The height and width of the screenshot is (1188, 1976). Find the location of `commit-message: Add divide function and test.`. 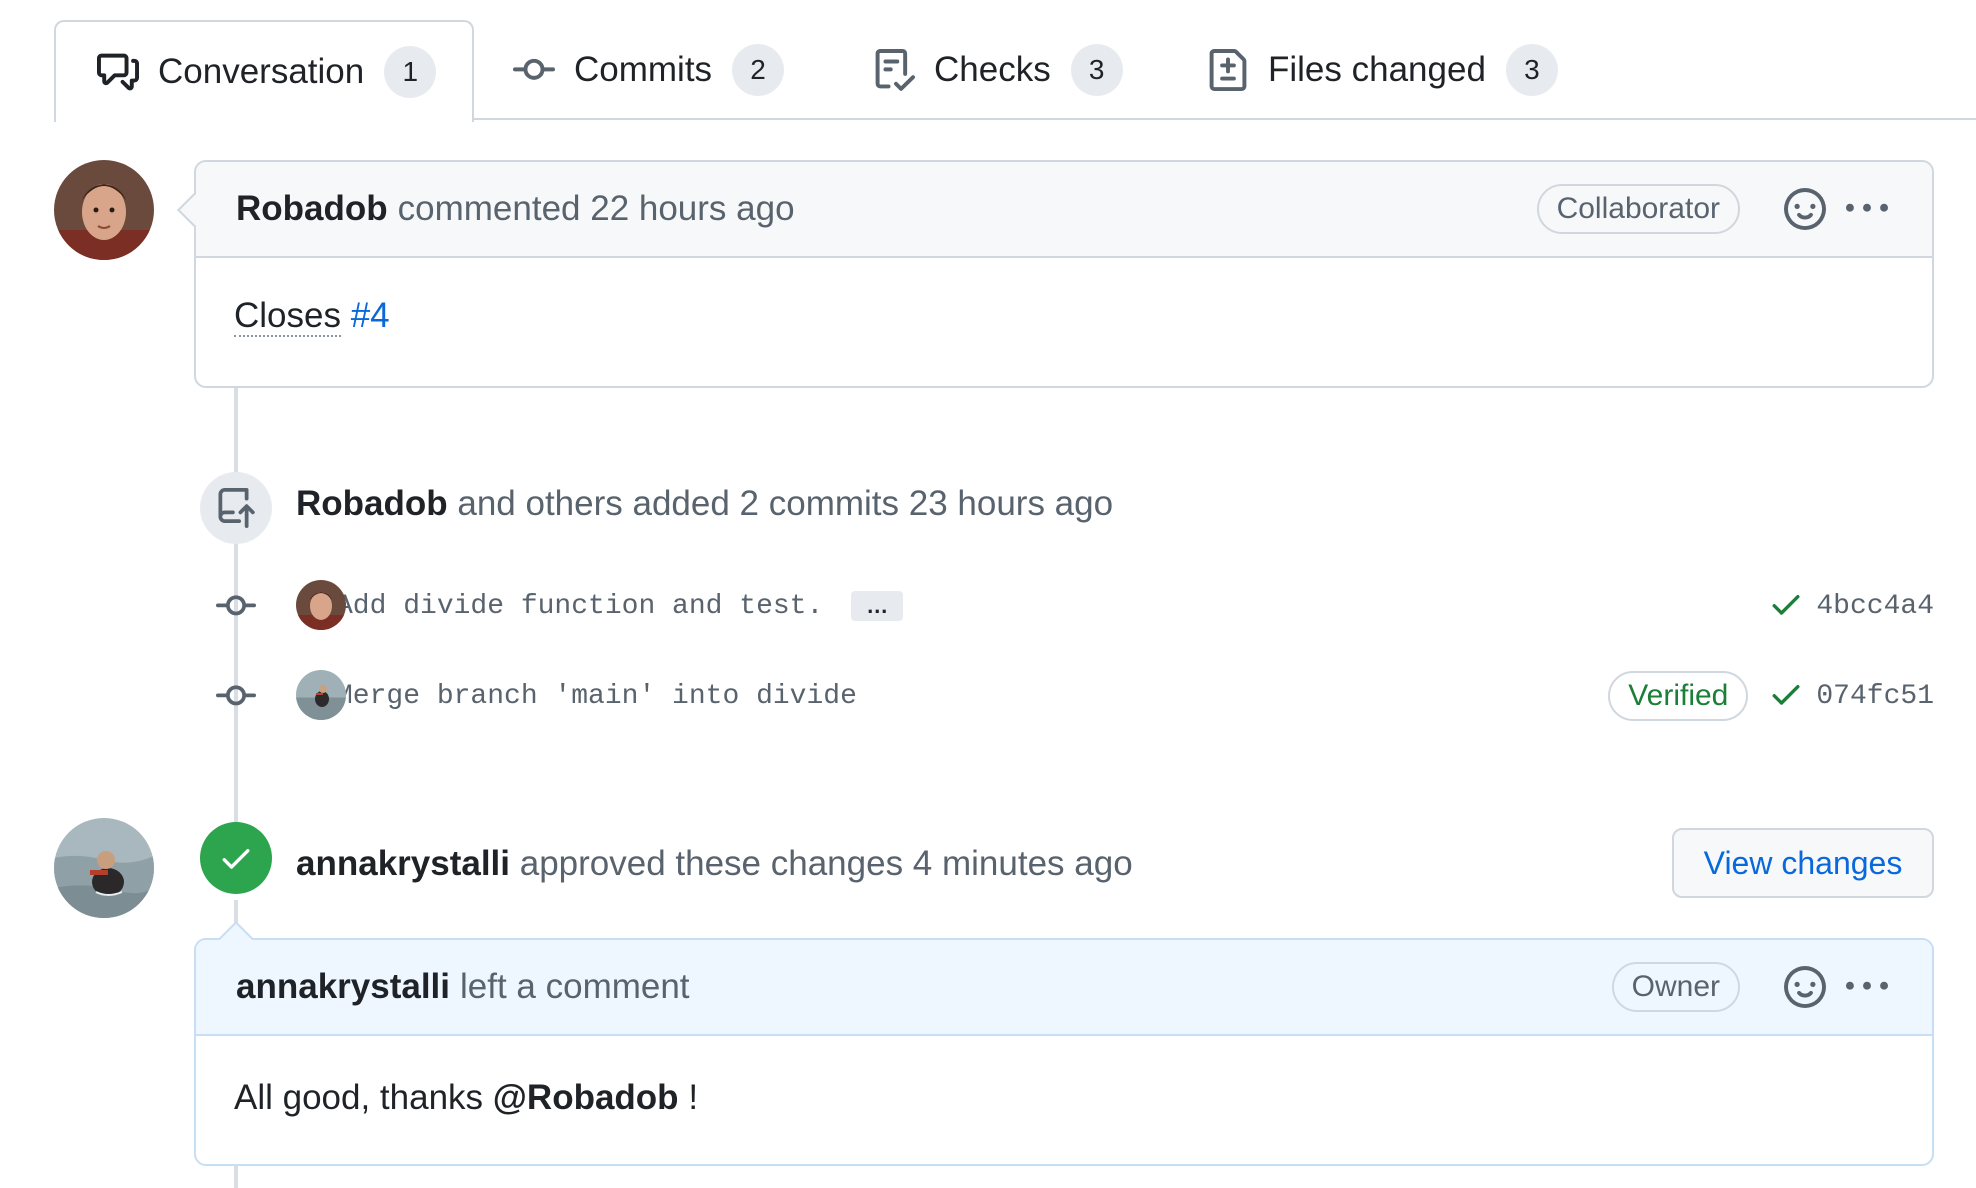

commit-message: Add divide function and test. is located at coordinates (579, 606).